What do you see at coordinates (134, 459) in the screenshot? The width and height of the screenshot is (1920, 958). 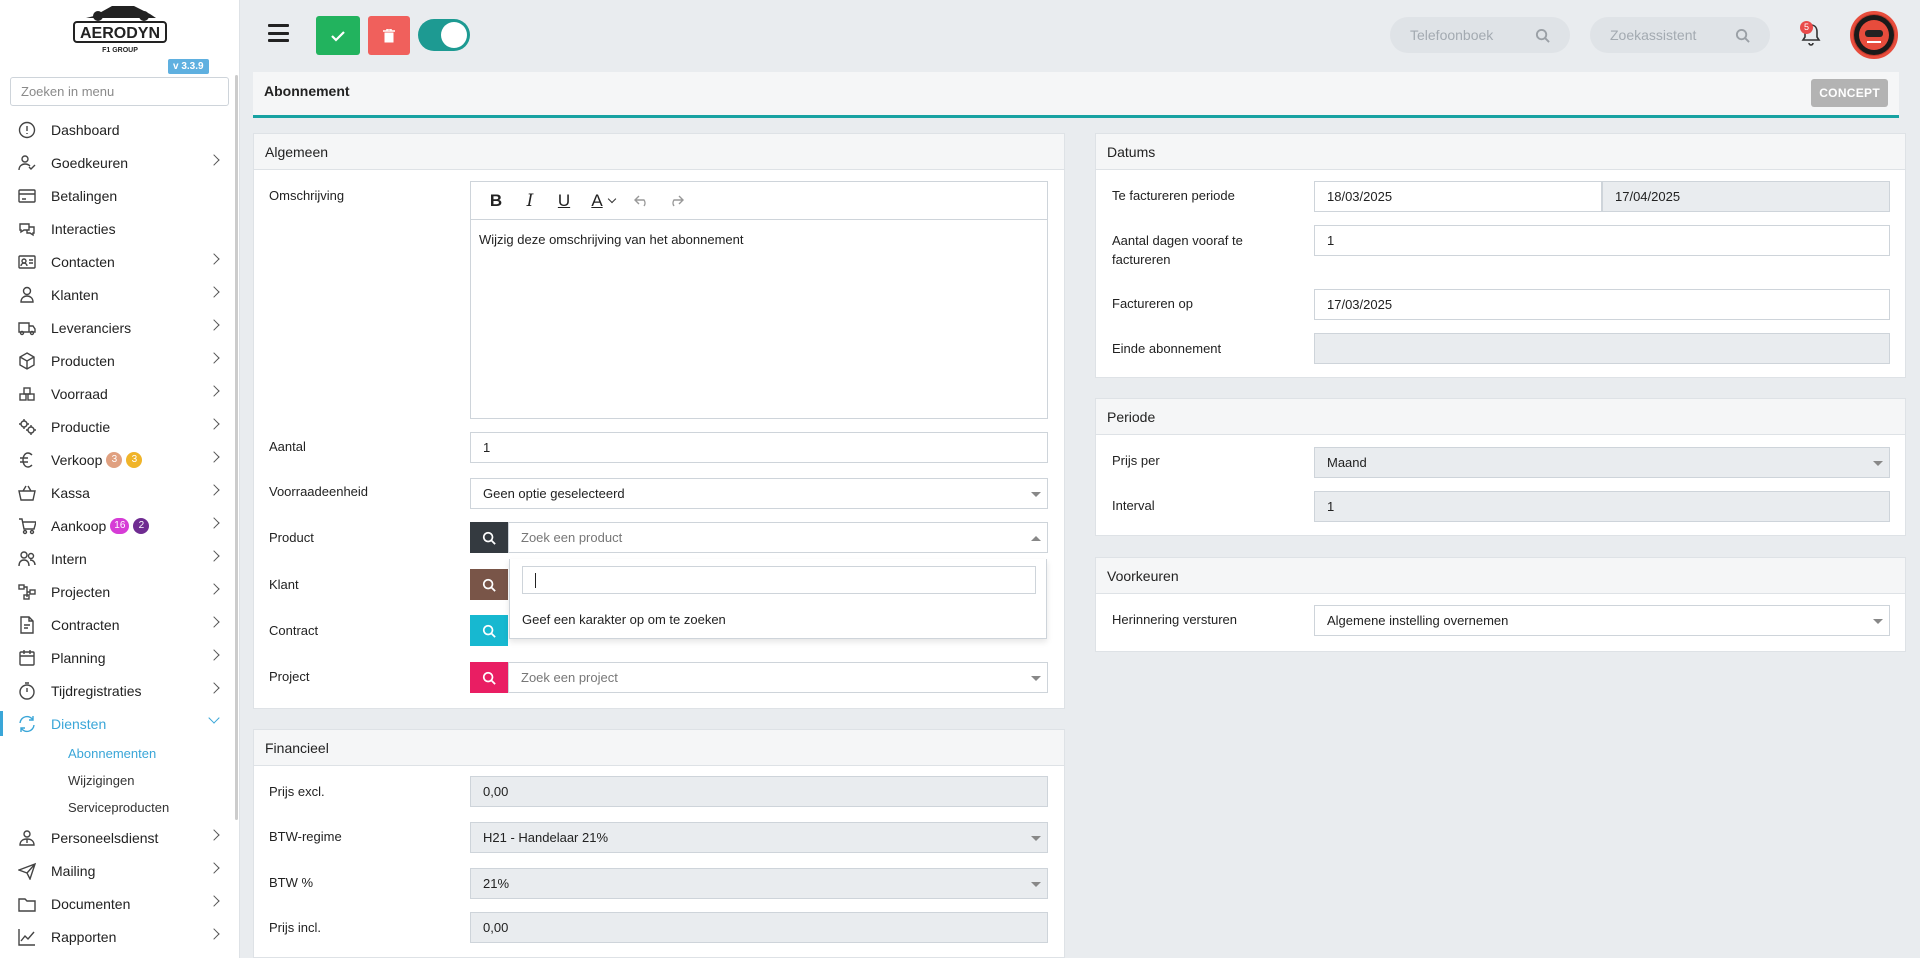 I see `verkoop-badge-2: 3` at bounding box center [134, 459].